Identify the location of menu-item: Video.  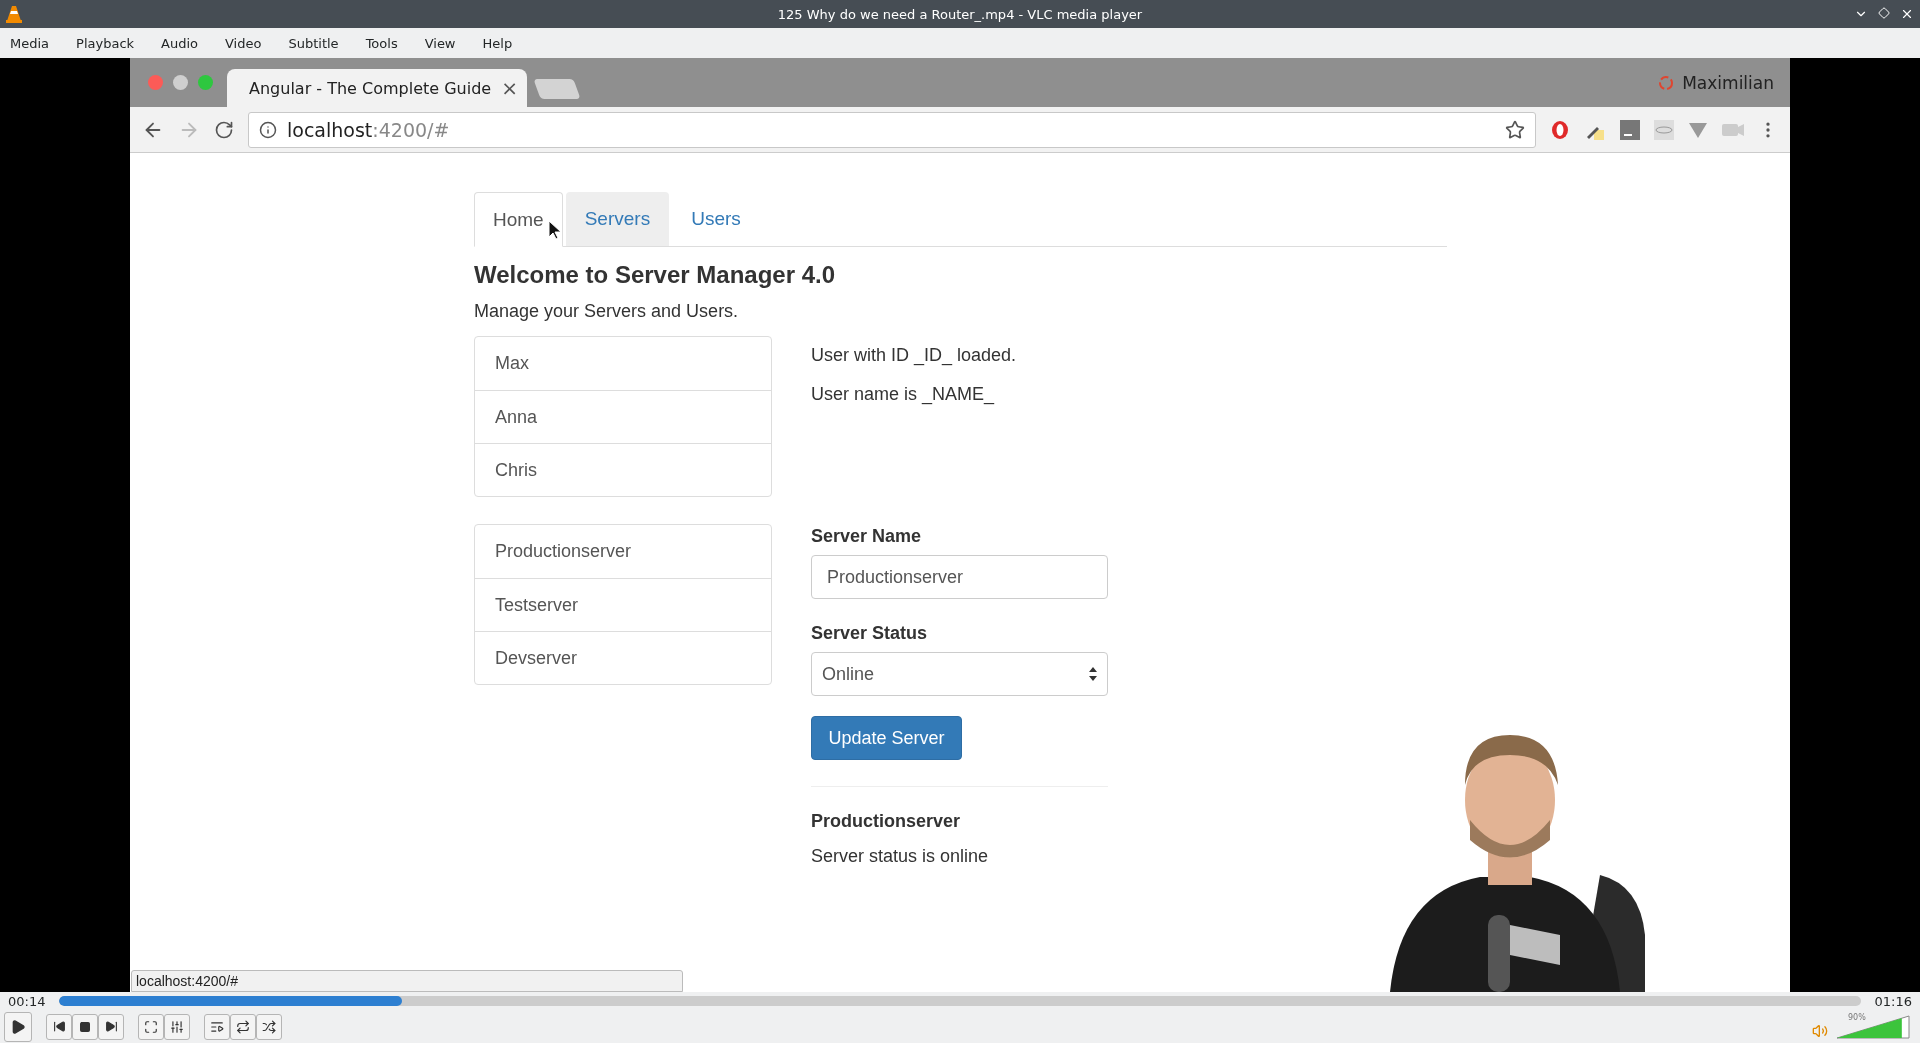
(248, 43).